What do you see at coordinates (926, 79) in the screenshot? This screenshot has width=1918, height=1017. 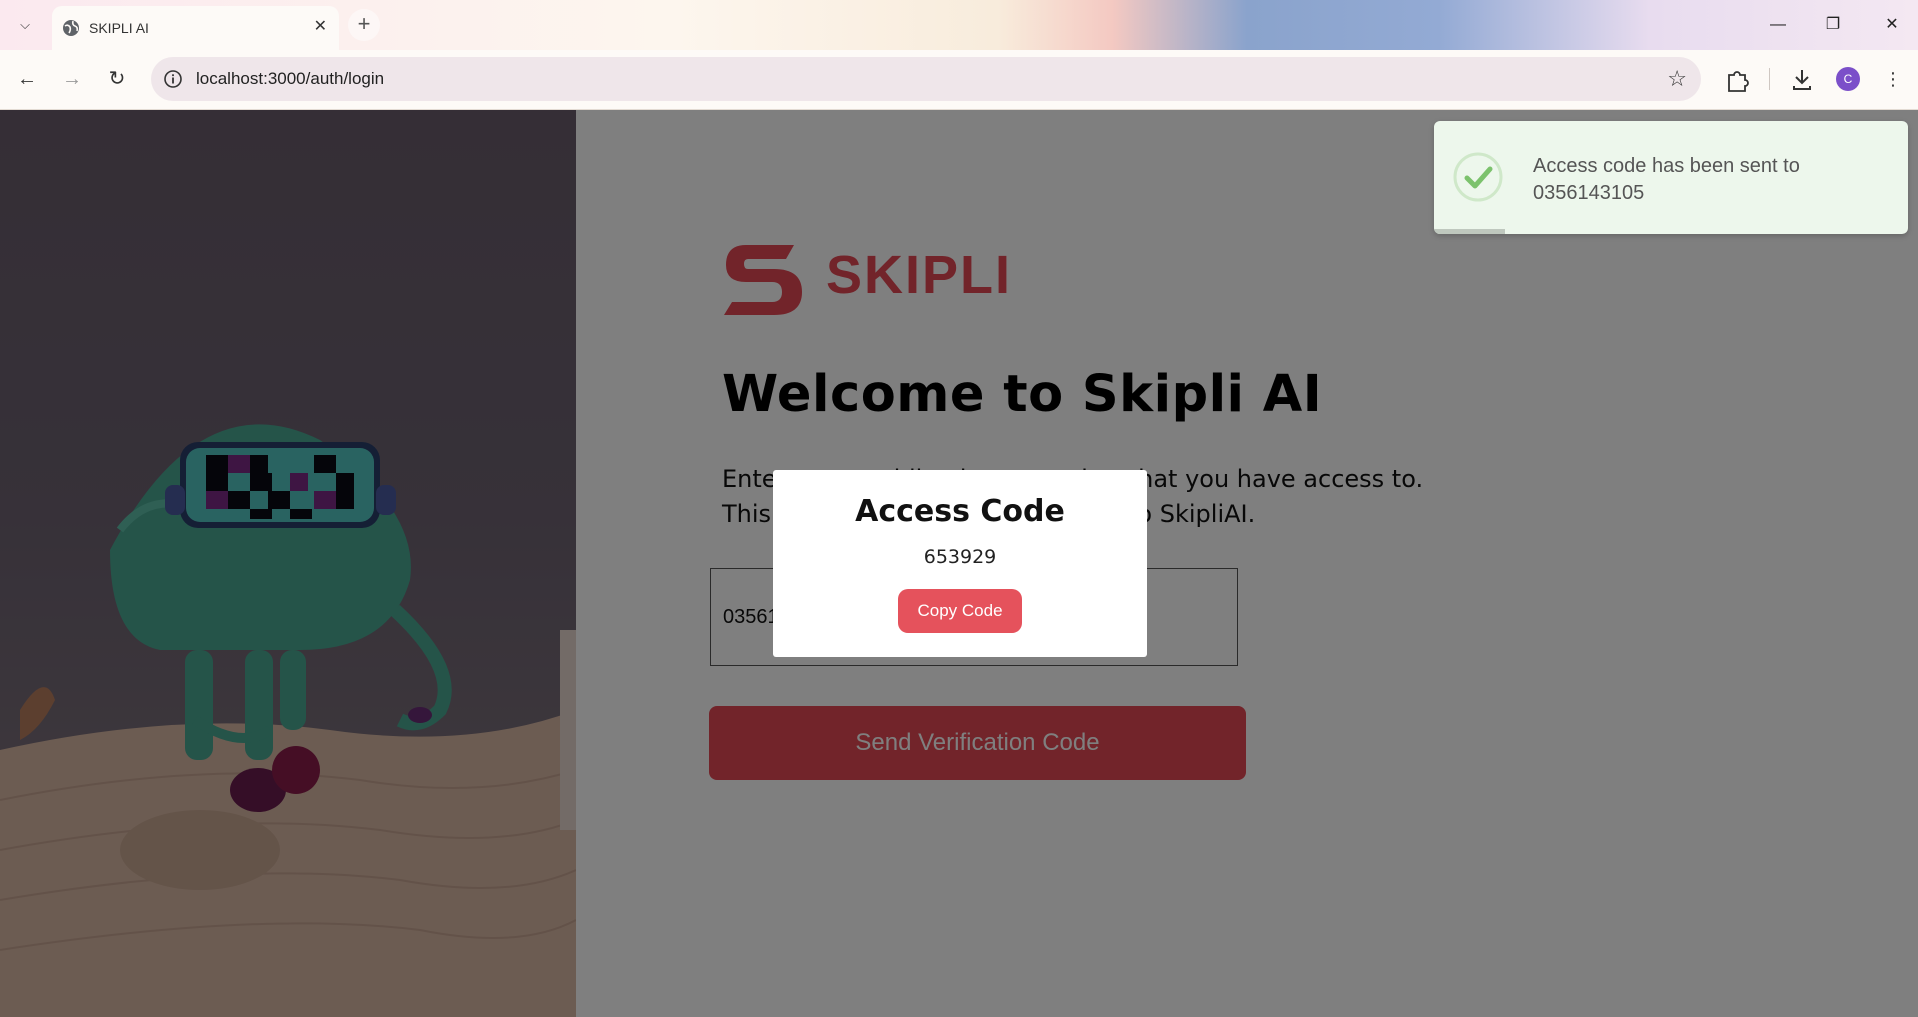 I see `address-bar: localhost:3000/auth/login ☆` at bounding box center [926, 79].